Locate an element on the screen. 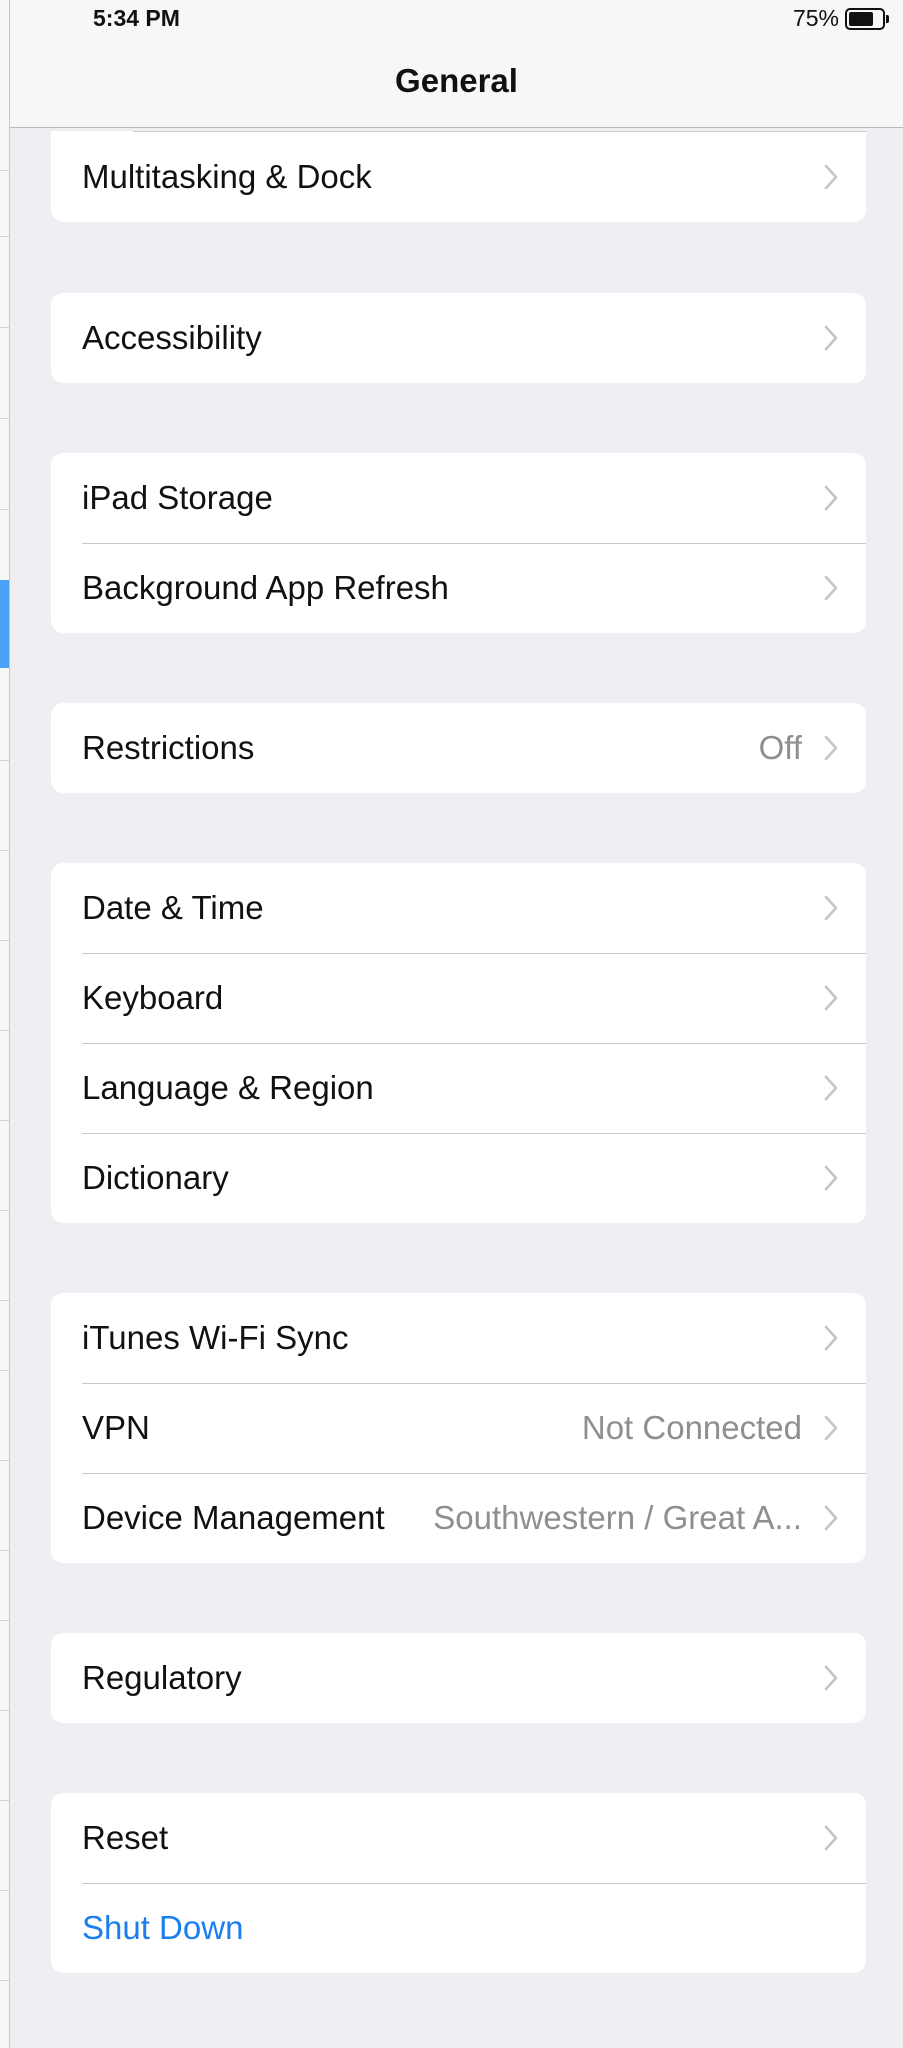 The width and height of the screenshot is (903, 2048). battery-nub is located at coordinates (887, 18).